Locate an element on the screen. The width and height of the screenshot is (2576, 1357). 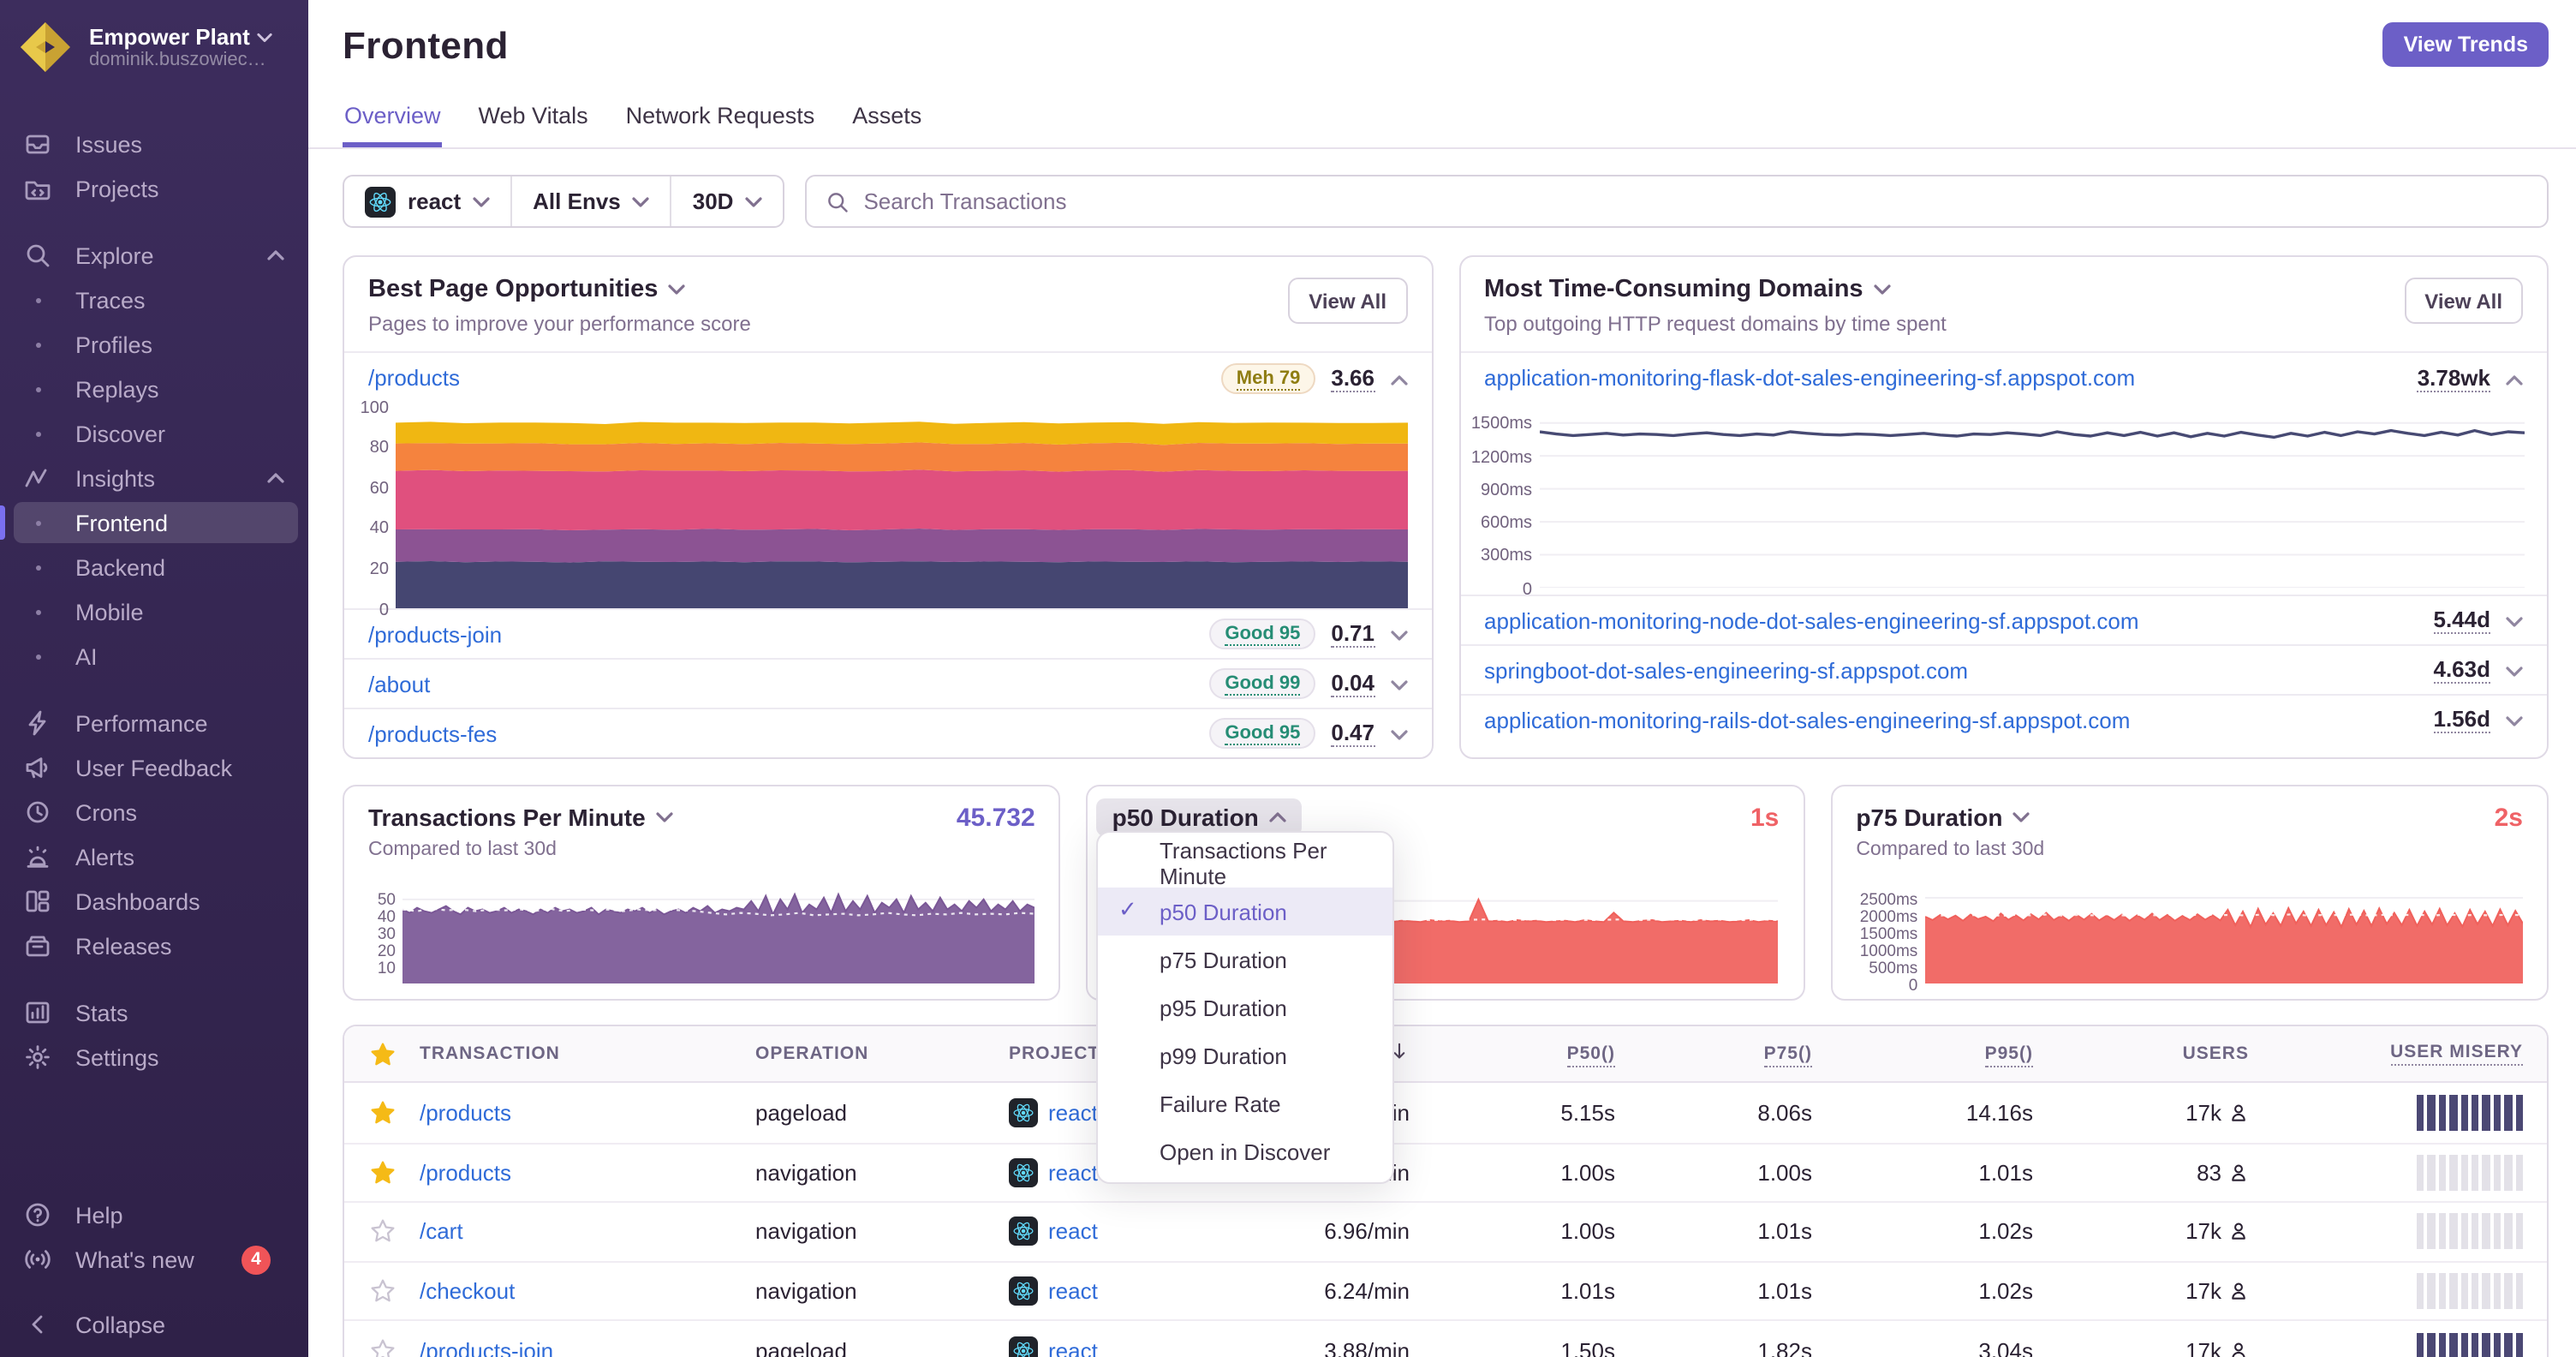
column-header-users: USERS is located at coordinates (2158, 1054).